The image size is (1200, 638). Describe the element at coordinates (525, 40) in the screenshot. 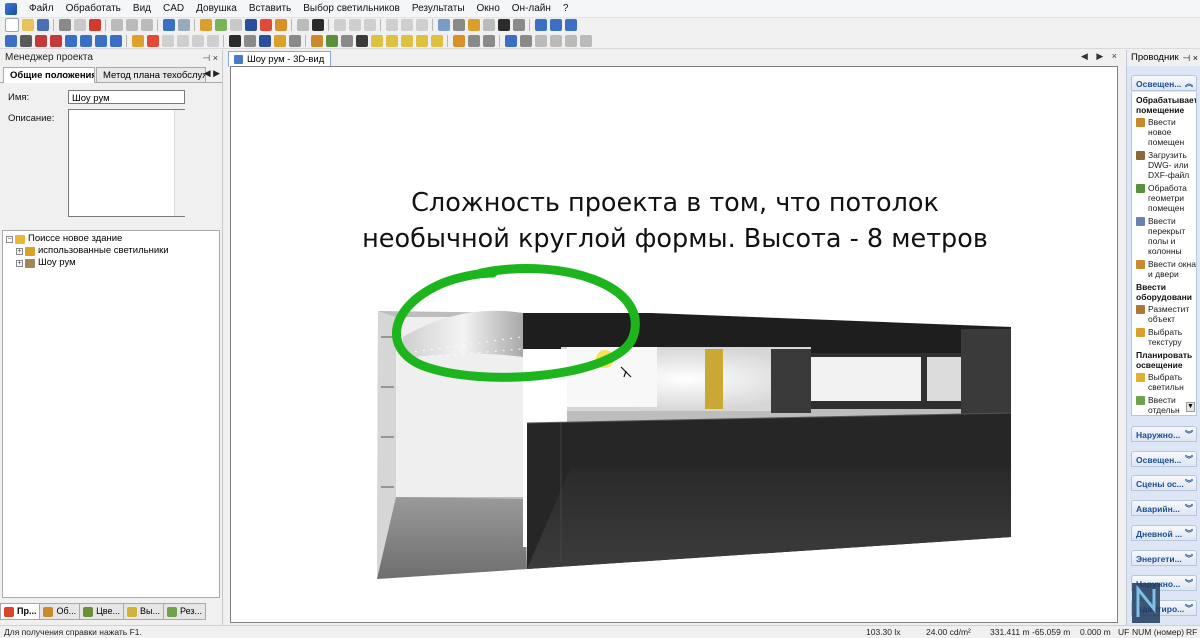

I see `link-icon` at that location.